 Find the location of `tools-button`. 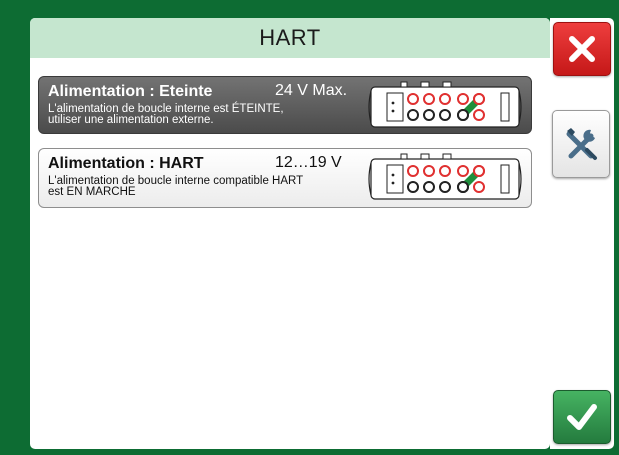

tools-button is located at coordinates (581, 144).